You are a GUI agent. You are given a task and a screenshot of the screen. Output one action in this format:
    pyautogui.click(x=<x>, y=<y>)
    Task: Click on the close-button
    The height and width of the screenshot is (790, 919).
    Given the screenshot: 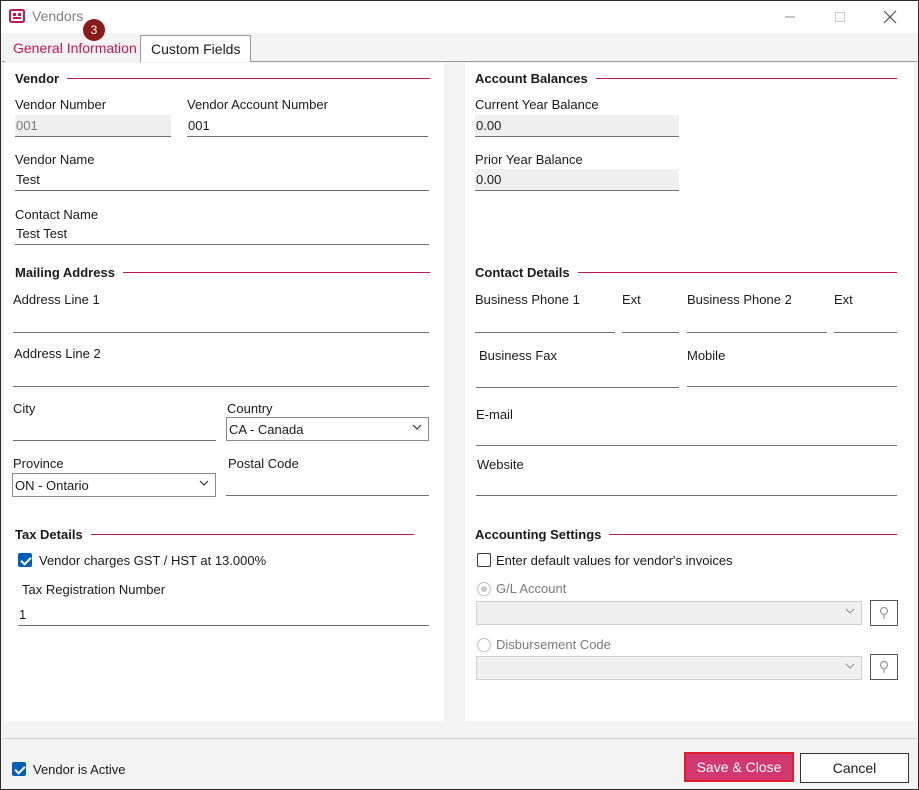 What is the action you would take?
    pyautogui.click(x=890, y=17)
    